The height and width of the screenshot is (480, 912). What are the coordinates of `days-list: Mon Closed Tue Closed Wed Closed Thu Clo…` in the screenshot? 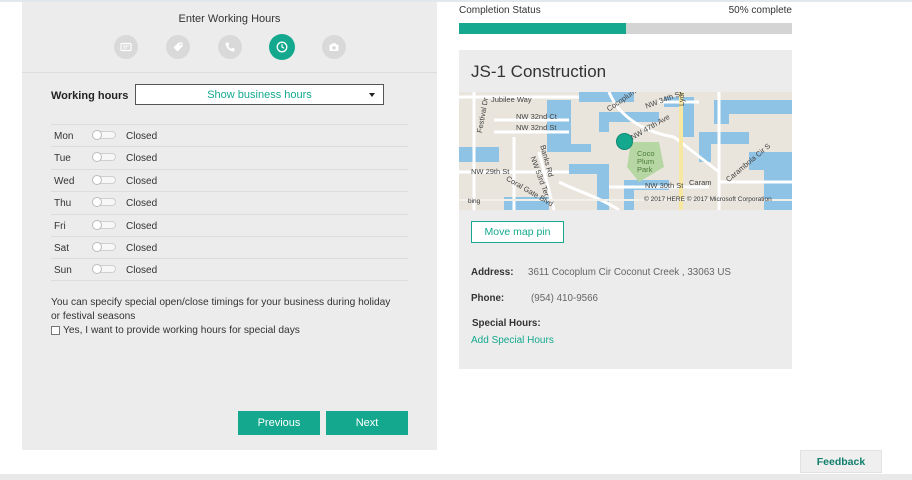 It's located at (229, 202).